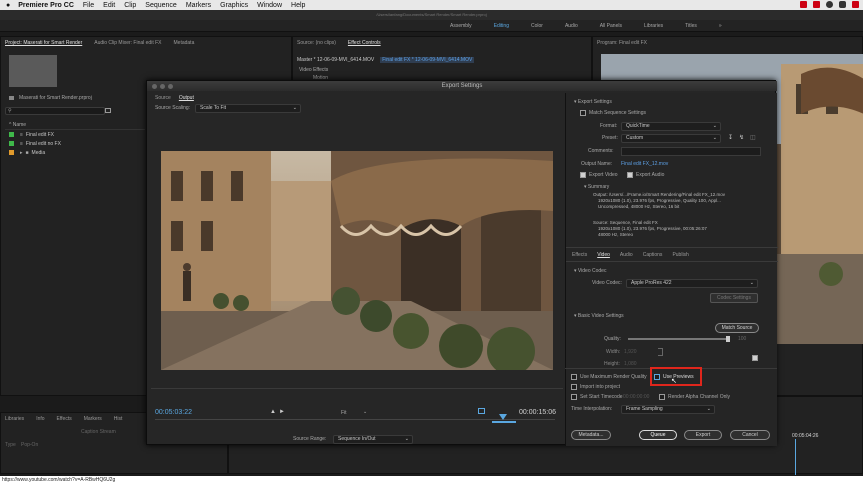 The image size is (863, 485). I want to click on workspace-assembly: Assembly, so click(461, 26).